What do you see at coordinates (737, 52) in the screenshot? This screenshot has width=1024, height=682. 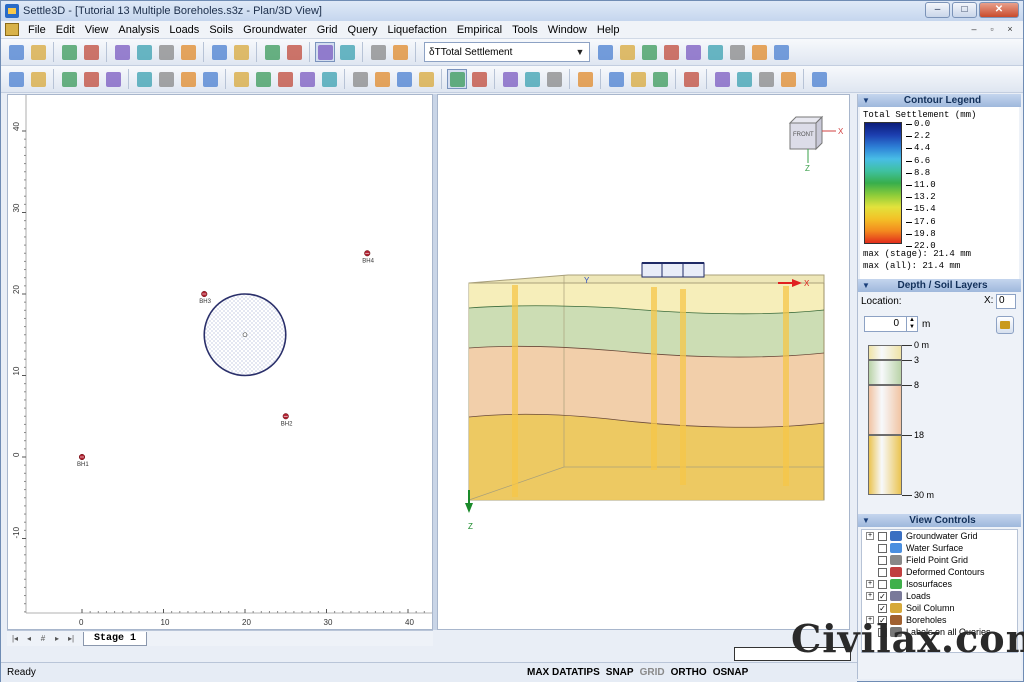 I see `layer-button` at bounding box center [737, 52].